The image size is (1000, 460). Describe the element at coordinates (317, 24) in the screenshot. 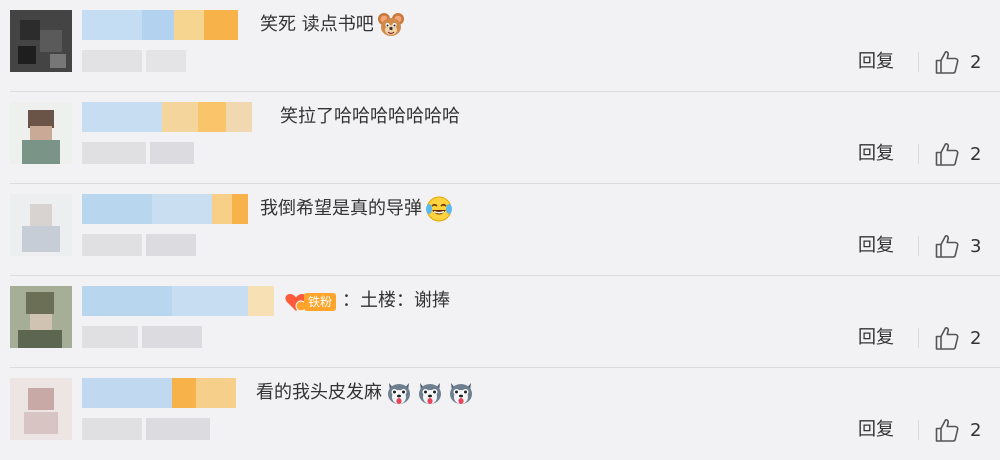

I see `comment-body: 笑死 读点书吧` at that location.